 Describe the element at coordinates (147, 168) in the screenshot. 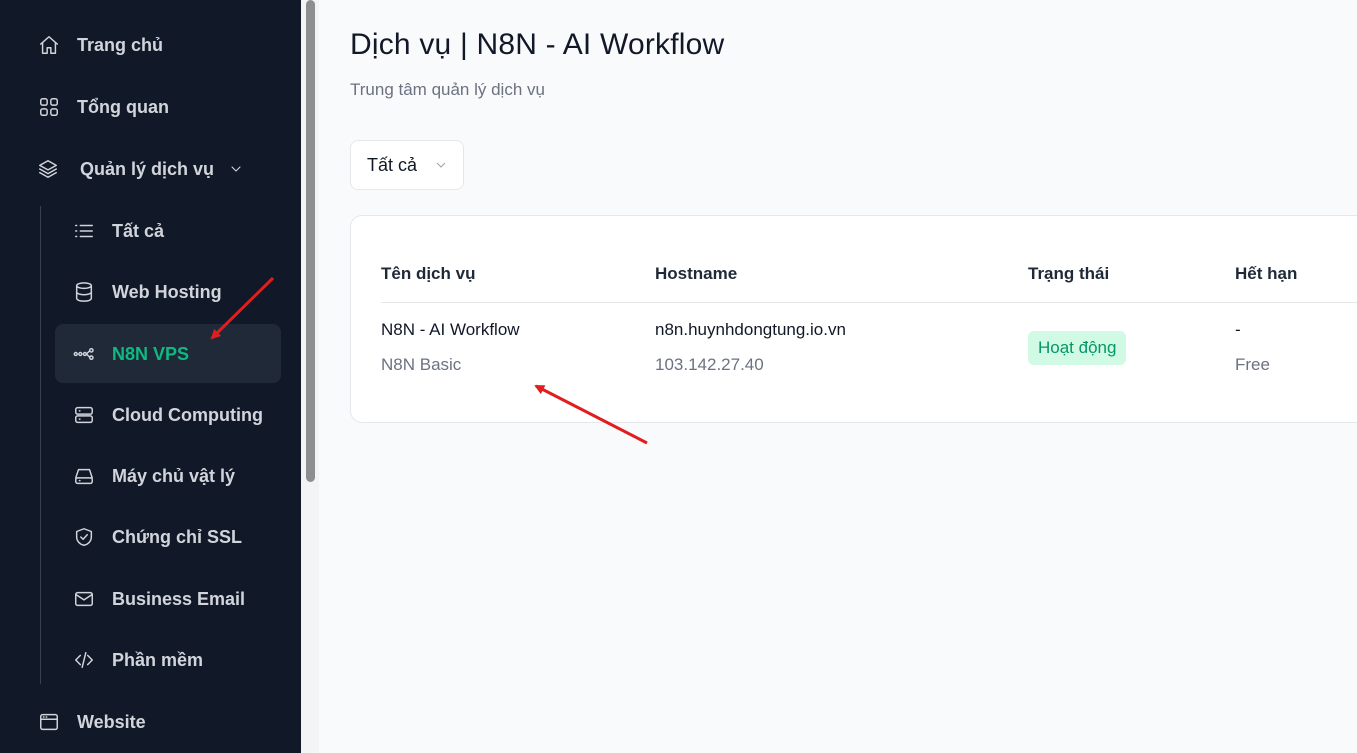

I see `sidebar-item-label: Quản lý dịch vụ` at that location.